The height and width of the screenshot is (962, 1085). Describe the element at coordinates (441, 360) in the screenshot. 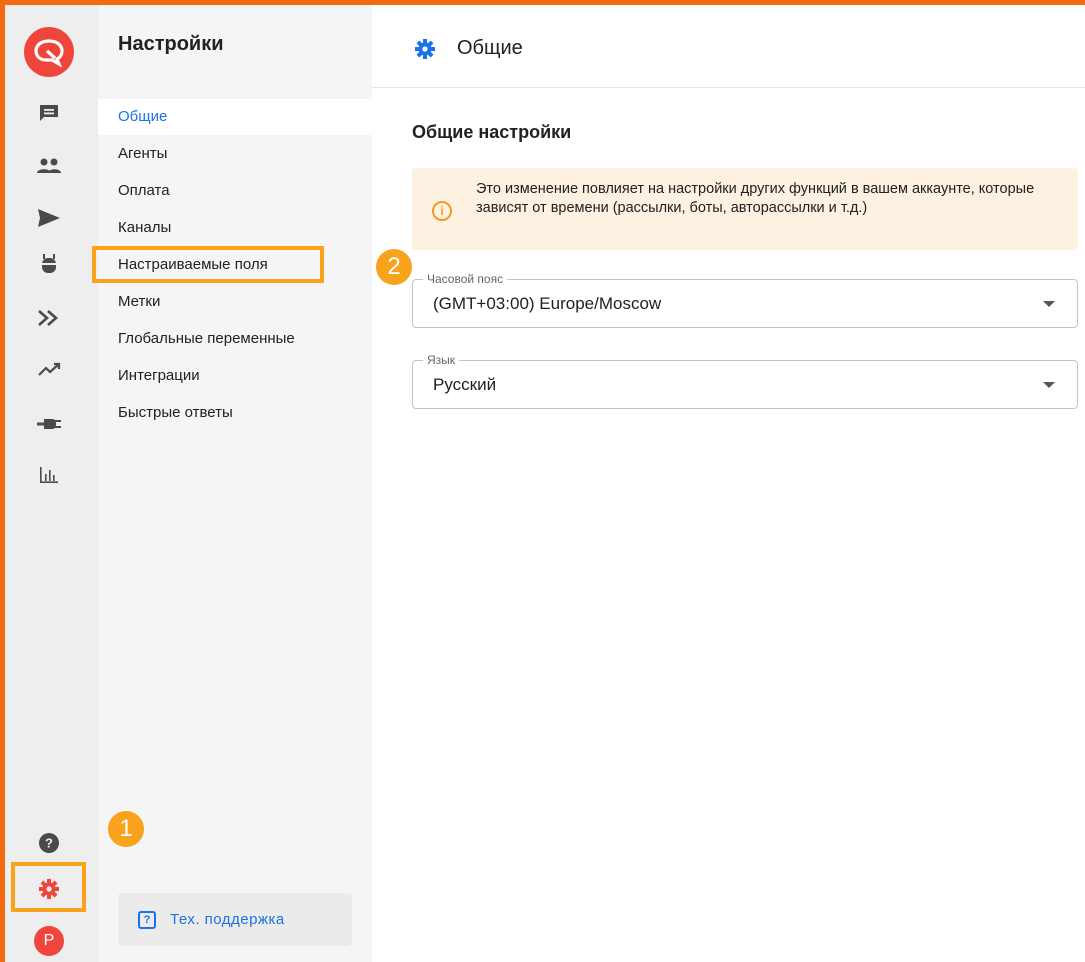

I see `language-label: Язык` at that location.